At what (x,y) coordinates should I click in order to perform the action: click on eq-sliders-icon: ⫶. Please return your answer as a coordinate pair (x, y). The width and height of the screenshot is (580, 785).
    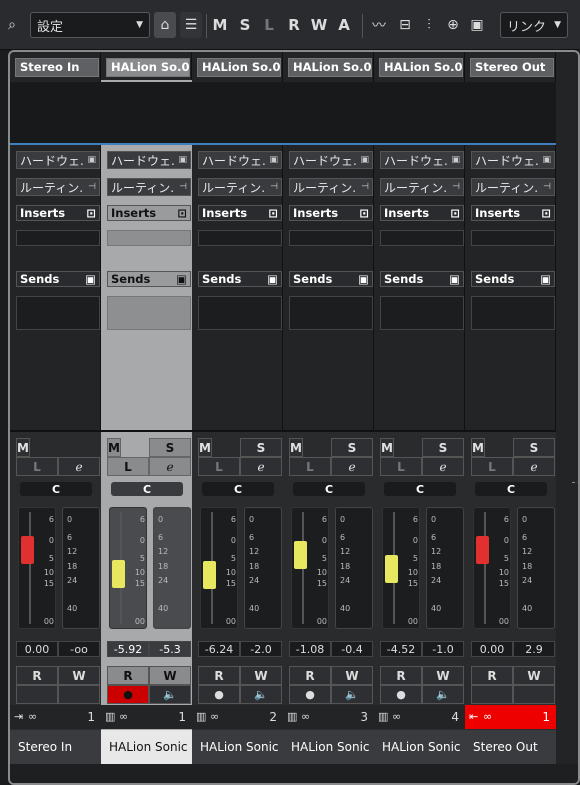
    Looking at the image, I should click on (429, 25).